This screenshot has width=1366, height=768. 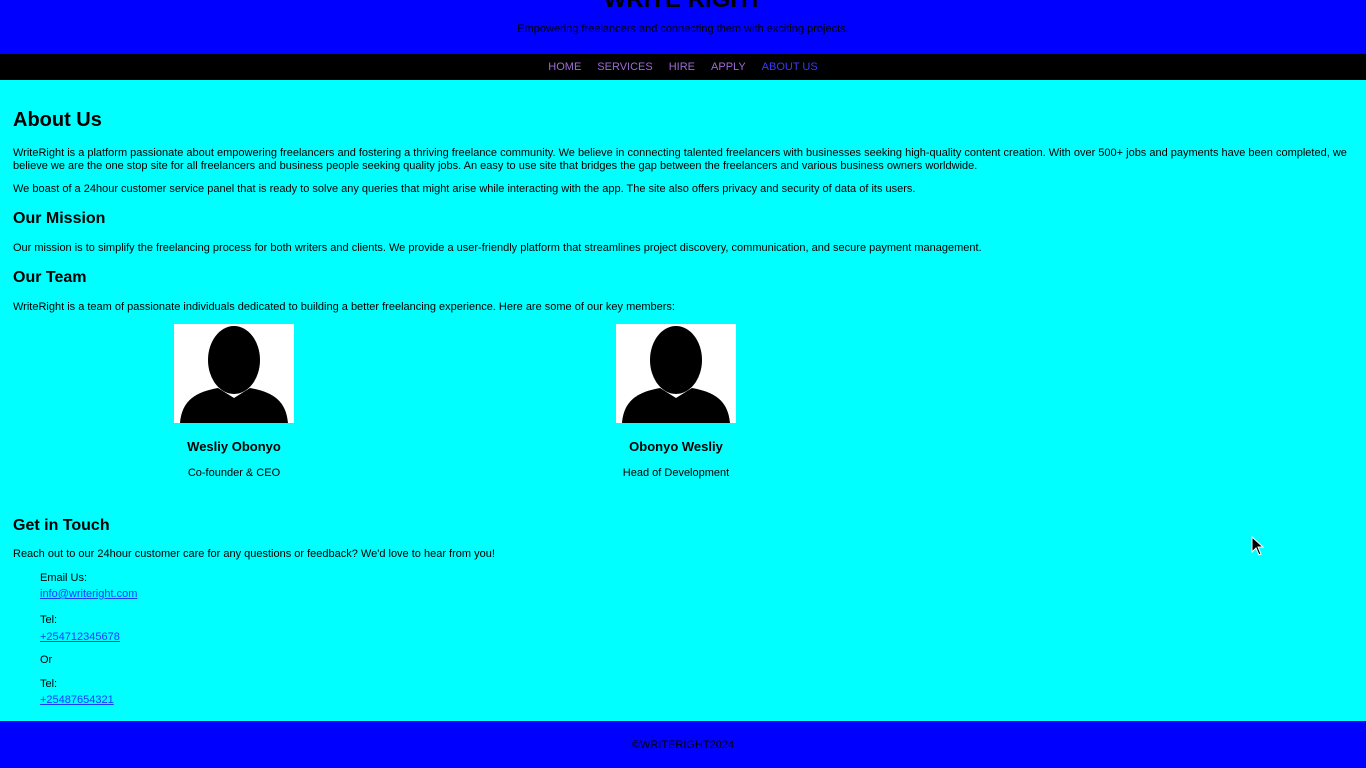 I want to click on mission-heading: Our Mission, so click(x=59, y=218).